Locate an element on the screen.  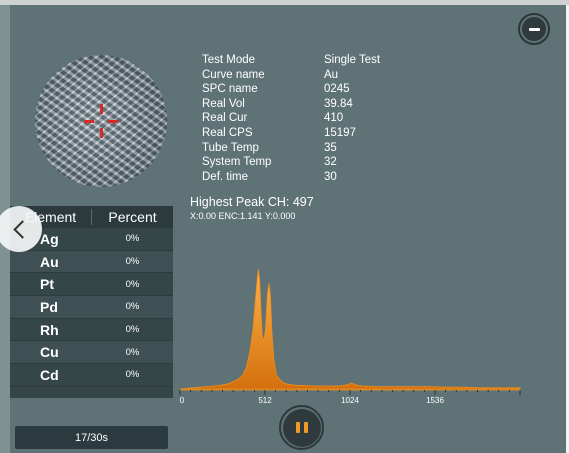
param-value: 35 is located at coordinates (330, 147).